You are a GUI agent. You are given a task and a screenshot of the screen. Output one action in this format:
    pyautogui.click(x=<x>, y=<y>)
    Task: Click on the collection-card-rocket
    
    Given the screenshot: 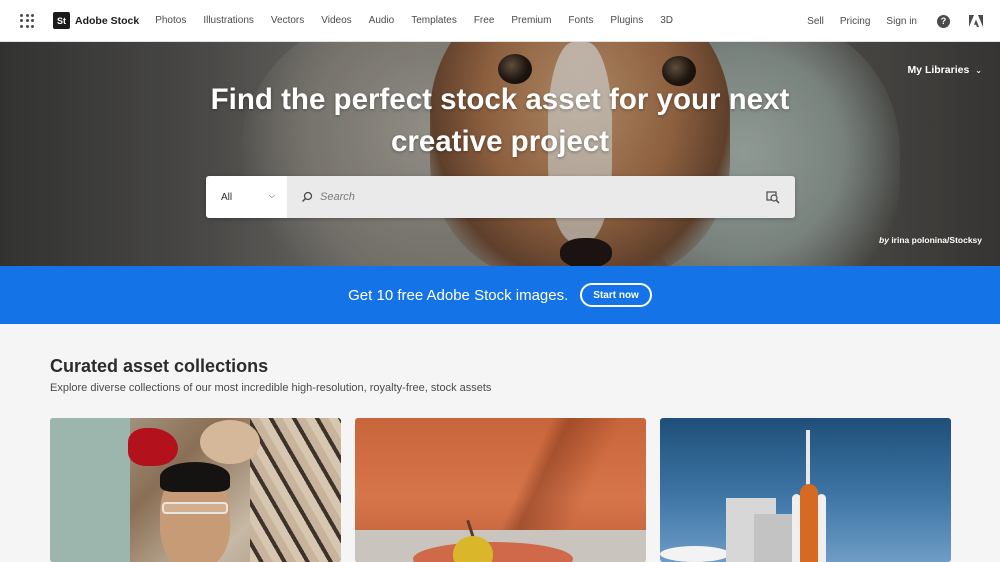 What is the action you would take?
    pyautogui.click(x=805, y=490)
    